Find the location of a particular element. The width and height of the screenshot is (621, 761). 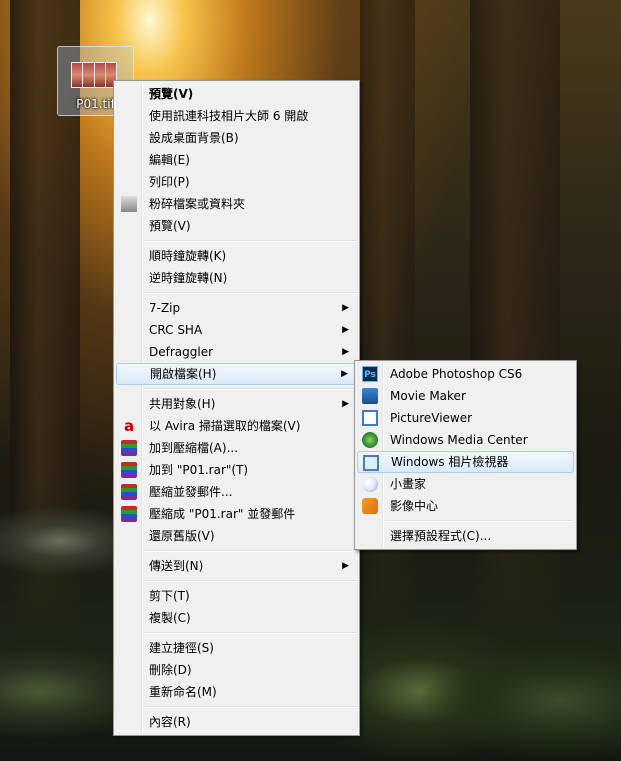

photo-viewer-icon is located at coordinates (371, 463).